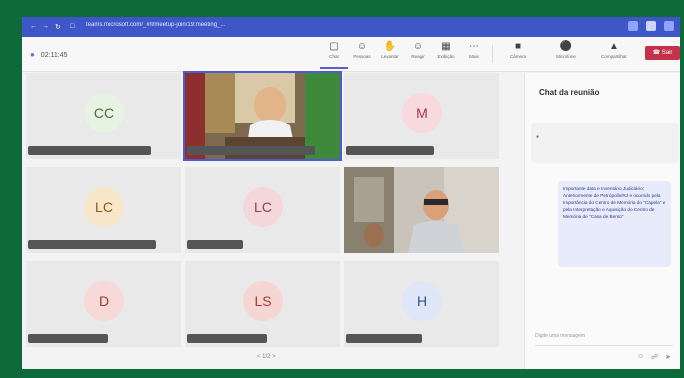 The image size is (684, 378). I want to click on attach-icon: ☍, so click(654, 357).